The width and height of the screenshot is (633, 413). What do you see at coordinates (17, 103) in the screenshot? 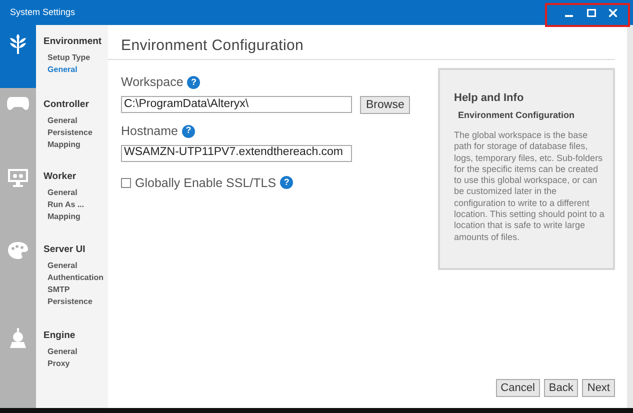
I see `gamepad-icon` at bounding box center [17, 103].